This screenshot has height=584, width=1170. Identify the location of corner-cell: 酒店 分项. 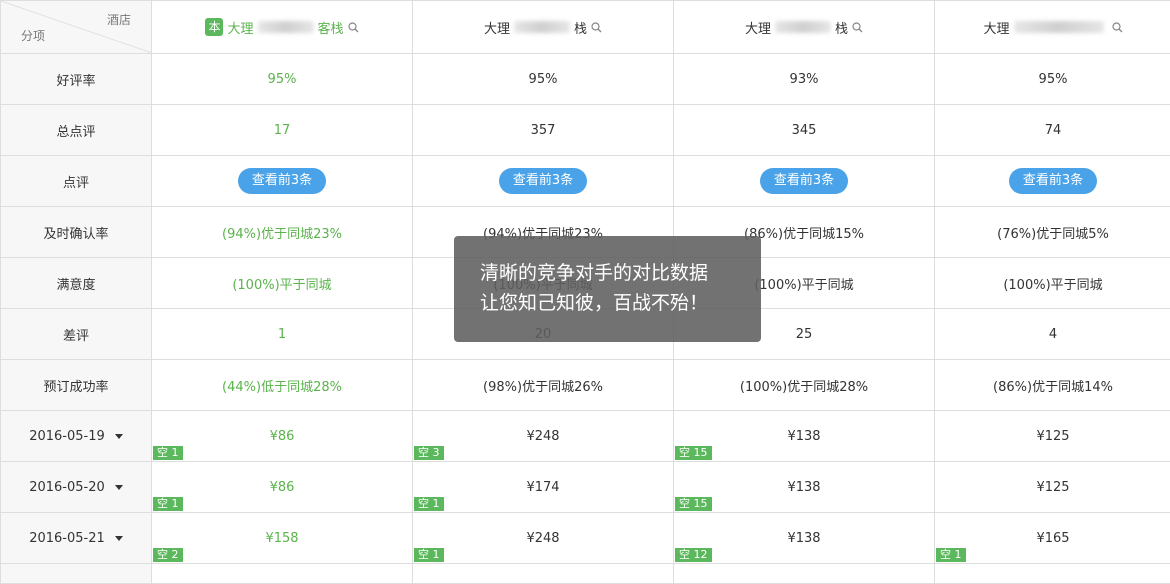
(76, 27).